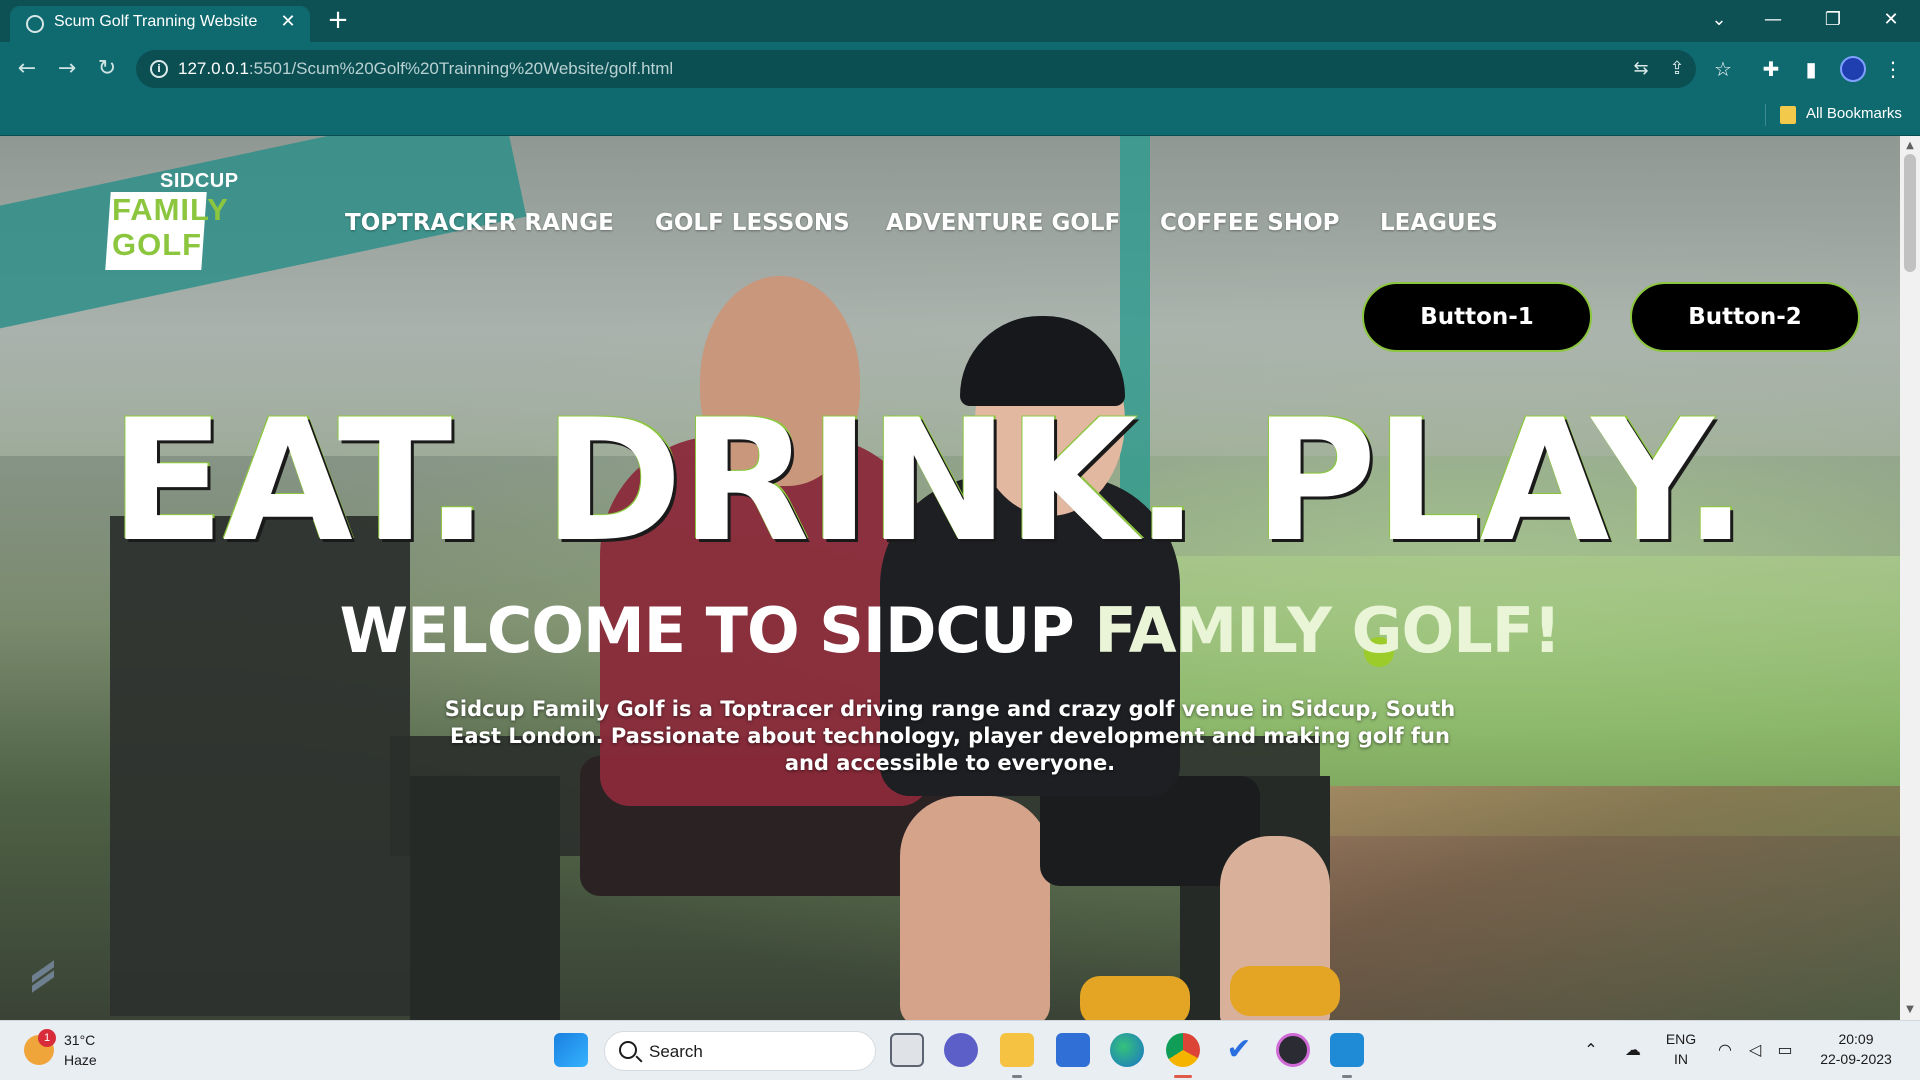  I want to click on site-info-icon: i, so click(159, 69).